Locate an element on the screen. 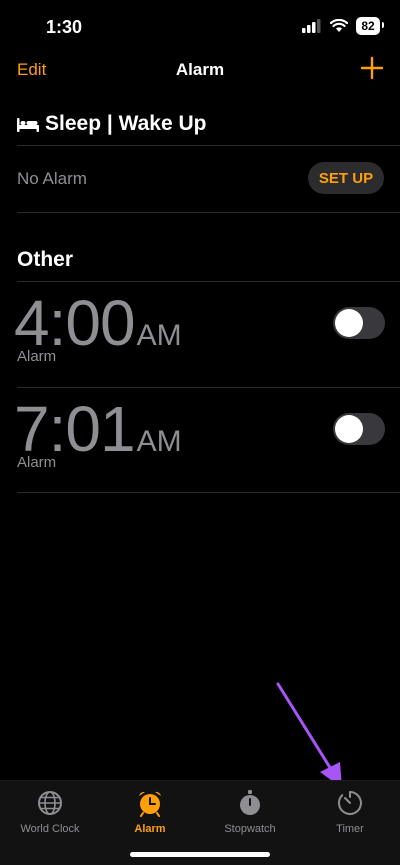 This screenshot has height=865, width=400. nav-bar: Edit Alarm is located at coordinates (200, 72).